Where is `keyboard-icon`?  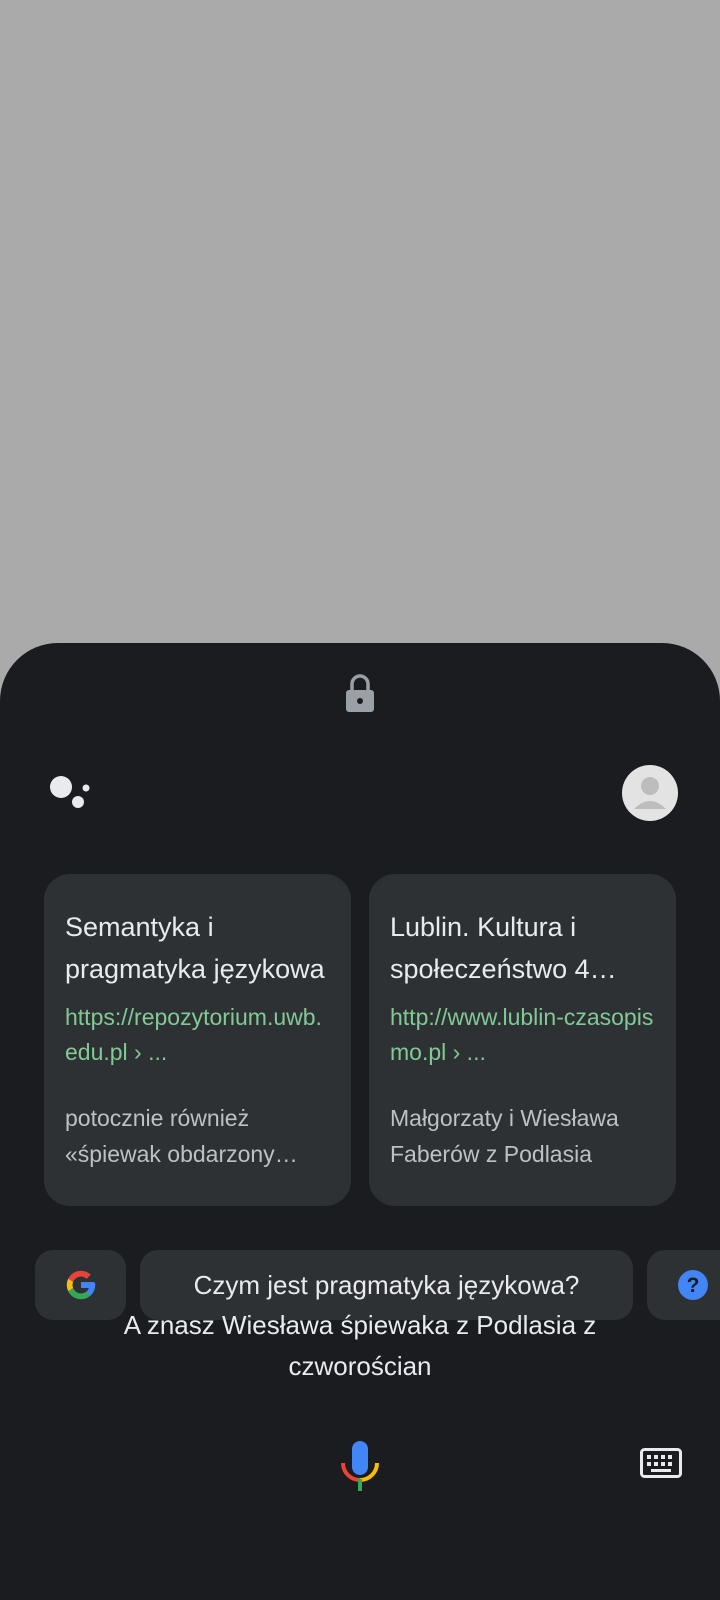 keyboard-icon is located at coordinates (661, 1463).